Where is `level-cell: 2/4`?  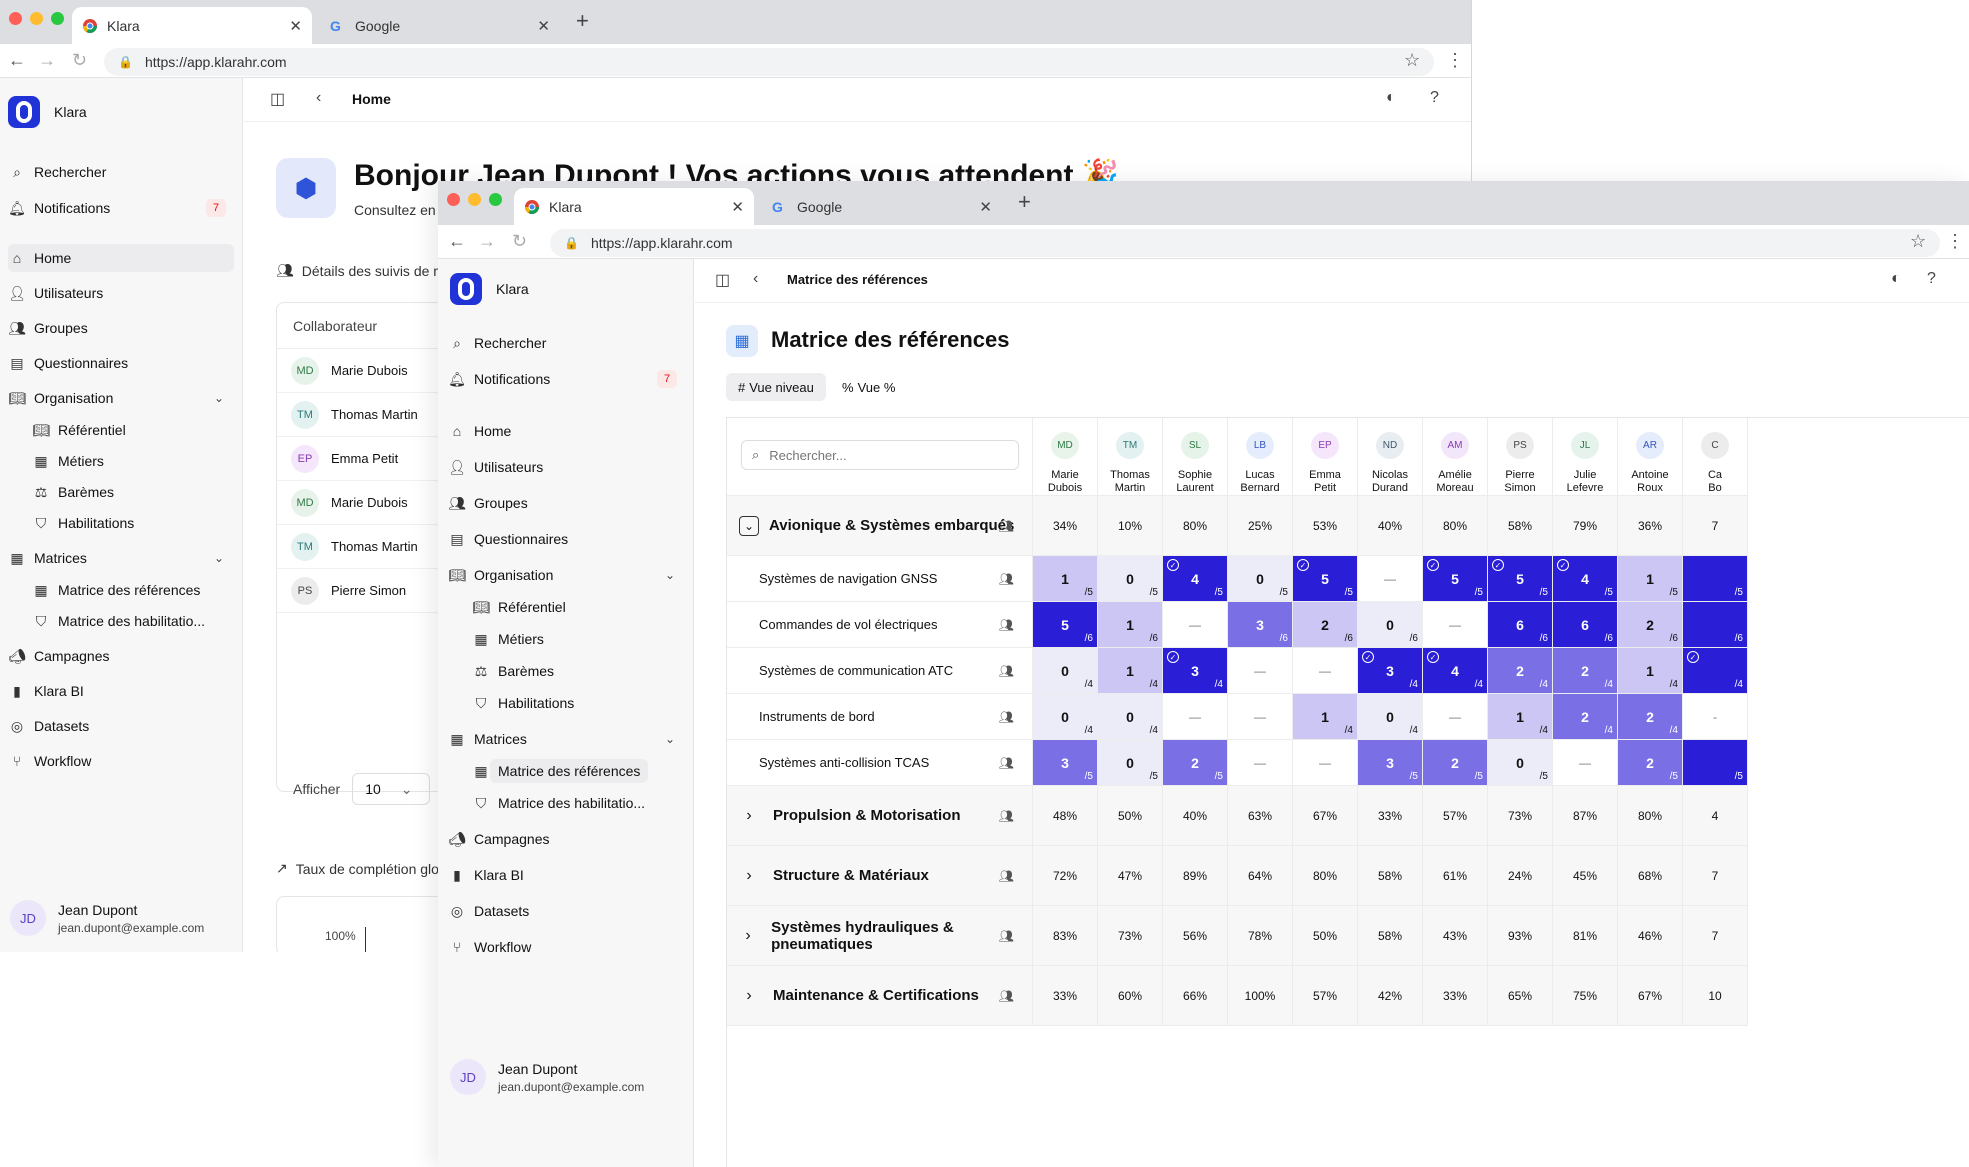
level-cell: 2/4 is located at coordinates (1585, 717).